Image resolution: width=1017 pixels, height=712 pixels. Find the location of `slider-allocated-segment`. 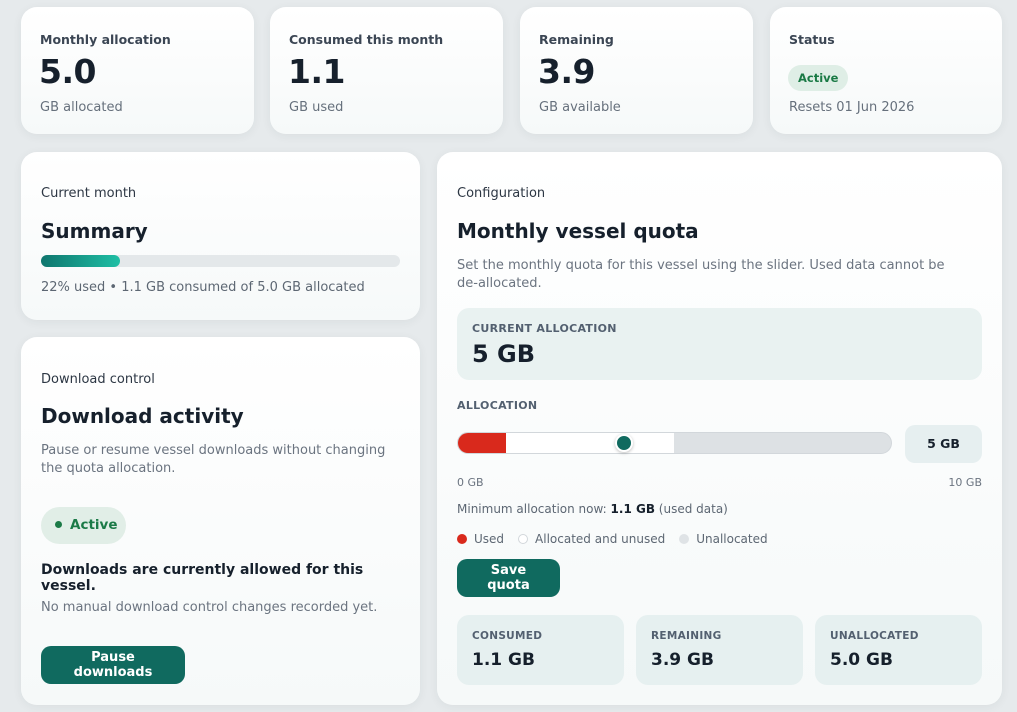

slider-allocated-segment is located at coordinates (590, 443).